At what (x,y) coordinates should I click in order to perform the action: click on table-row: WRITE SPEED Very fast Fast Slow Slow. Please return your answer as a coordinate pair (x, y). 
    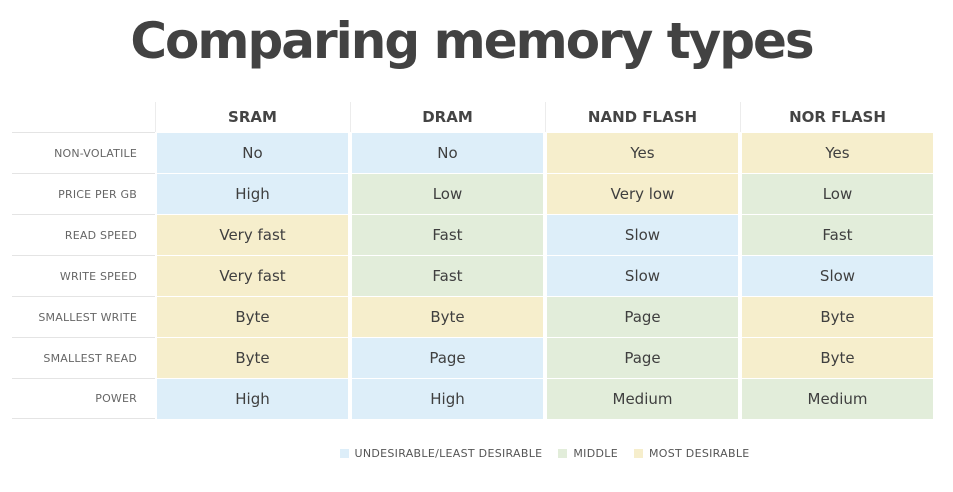
    Looking at the image, I should click on (473, 275).